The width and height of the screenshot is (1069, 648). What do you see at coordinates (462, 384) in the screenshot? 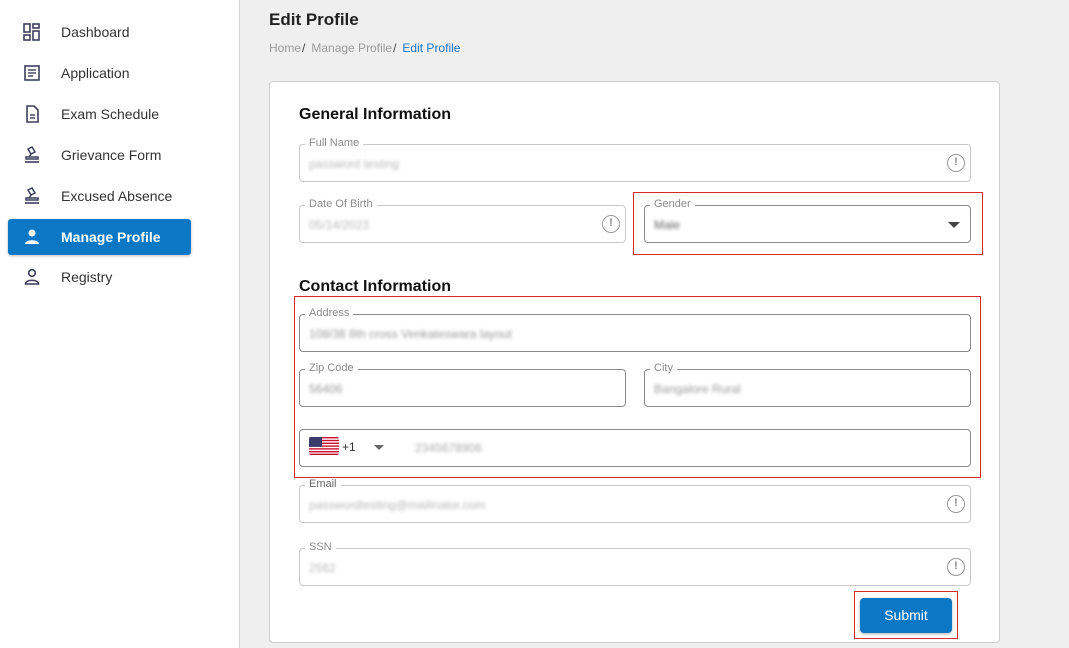
I see `zip-code-field: Zip Code 56406` at bounding box center [462, 384].